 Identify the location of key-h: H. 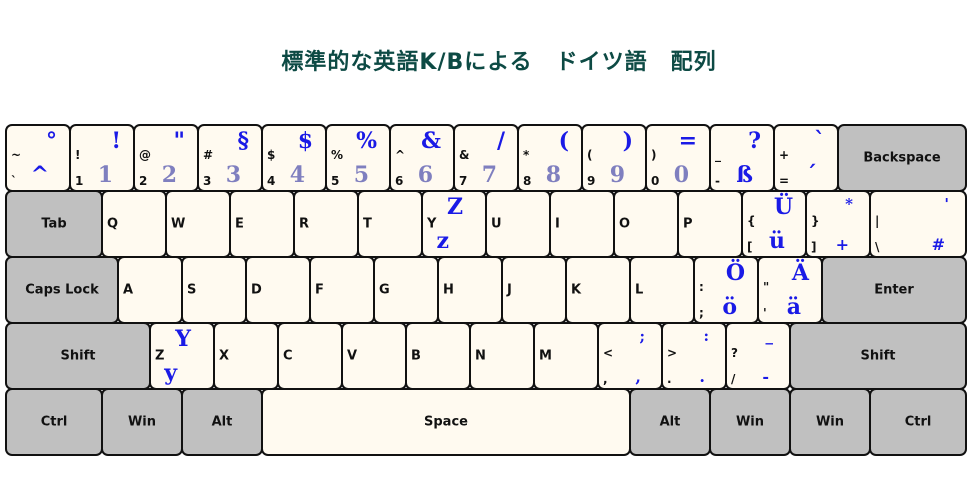
(470, 290).